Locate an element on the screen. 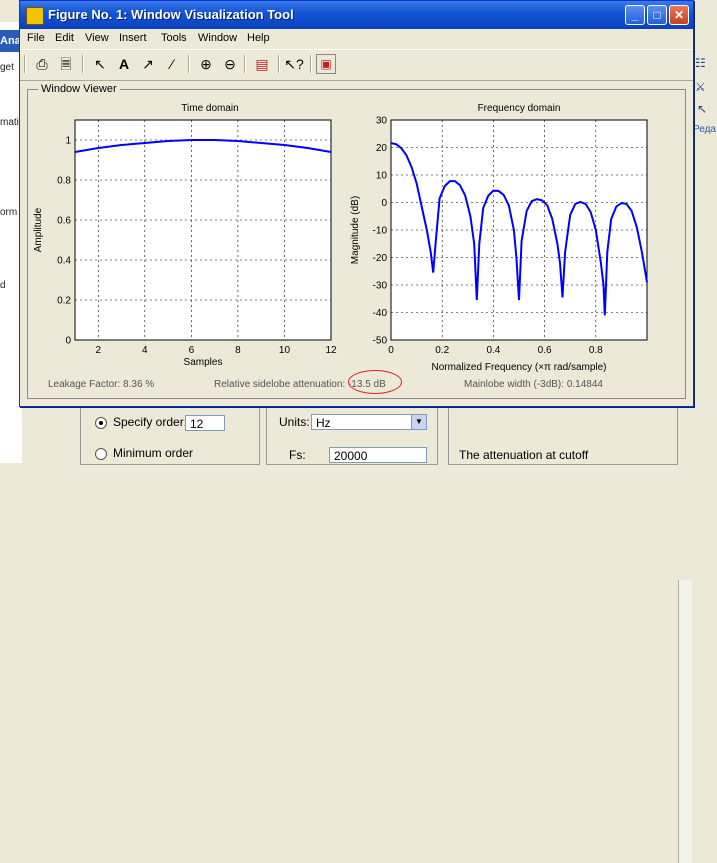 This screenshot has width=717, height=863. time-plot-xlabel: Samples is located at coordinates (203, 362).